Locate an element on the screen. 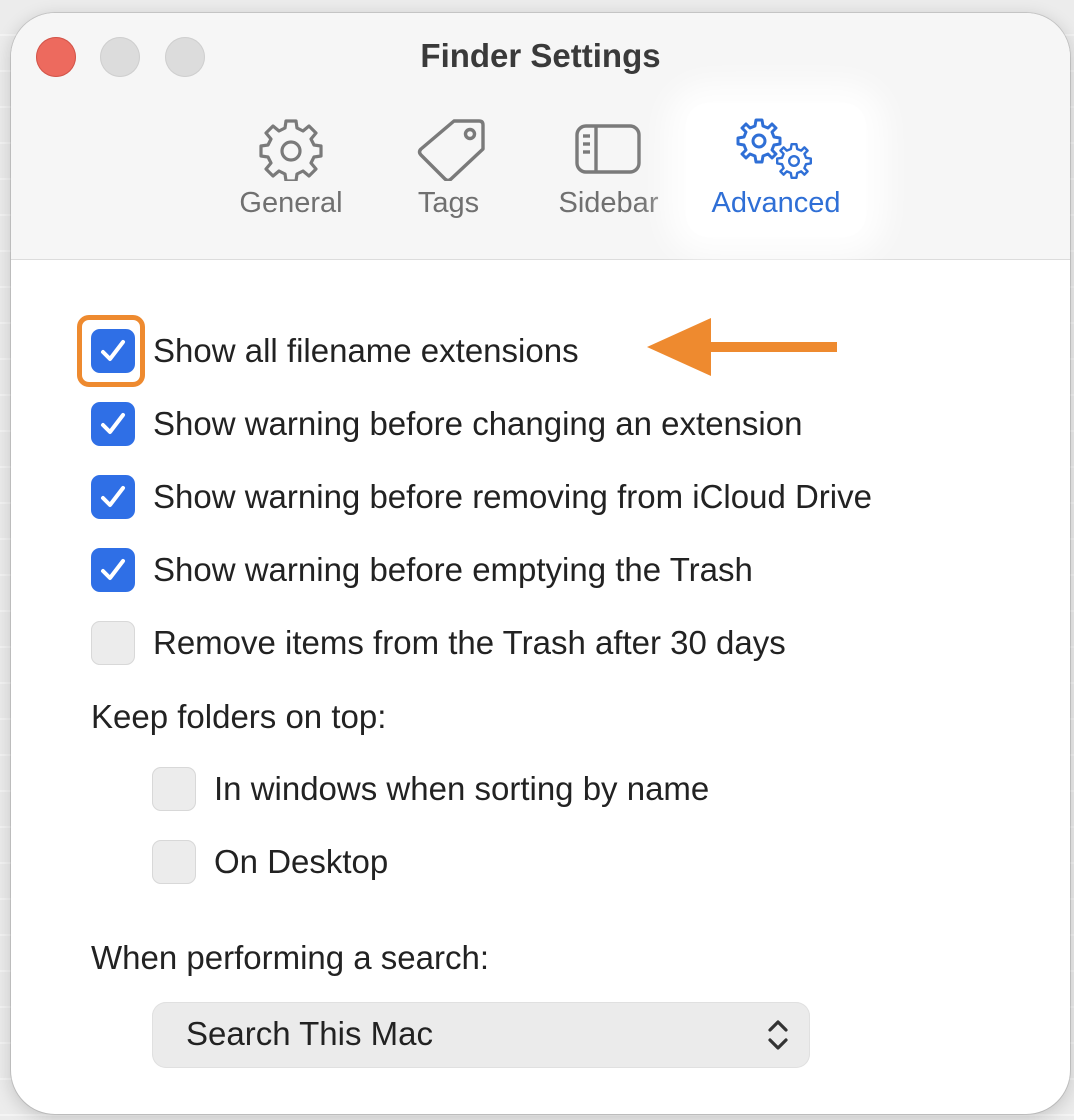 This screenshot has height=1120, width=1074. option-warn-empty-trash: Show warning before emptying the Trash is located at coordinates (422, 570).